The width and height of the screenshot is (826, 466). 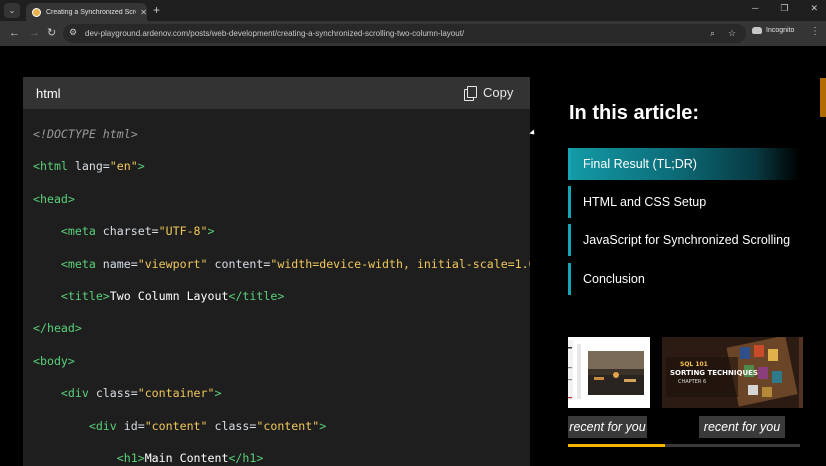 I want to click on thumbnail-text: SQL 101, so click(x=694, y=364).